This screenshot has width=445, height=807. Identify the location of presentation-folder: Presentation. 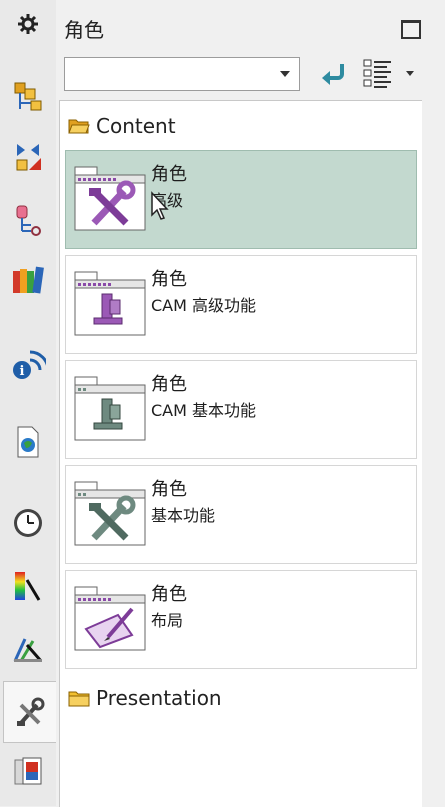
(145, 698).